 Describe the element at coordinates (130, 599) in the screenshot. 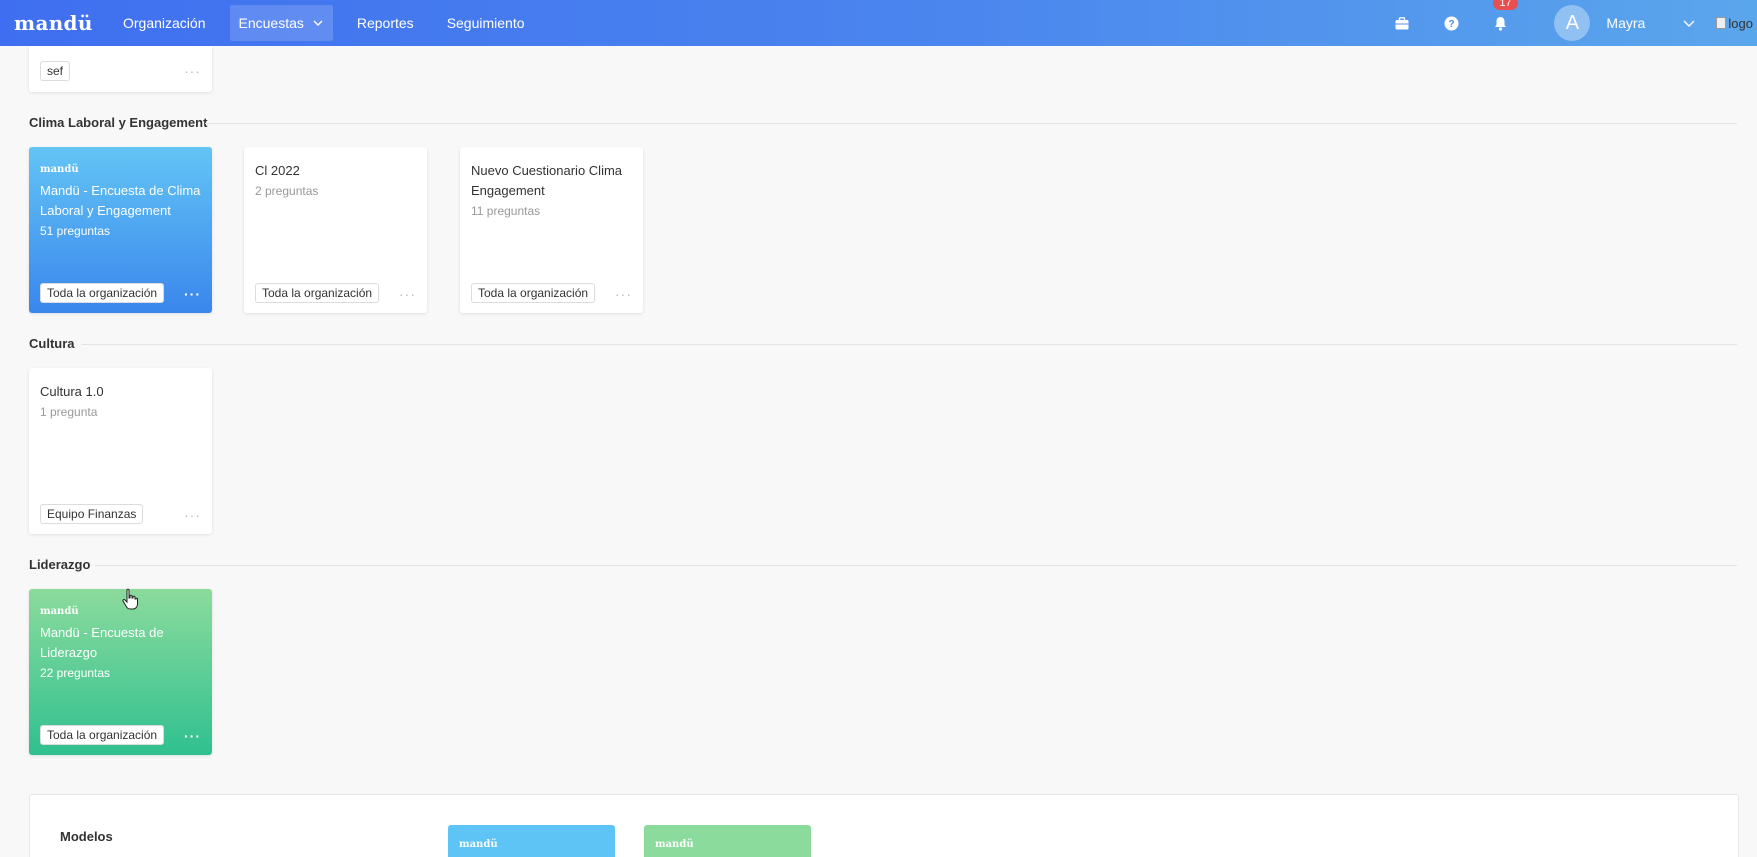

I see `hand-cursor-icon` at that location.